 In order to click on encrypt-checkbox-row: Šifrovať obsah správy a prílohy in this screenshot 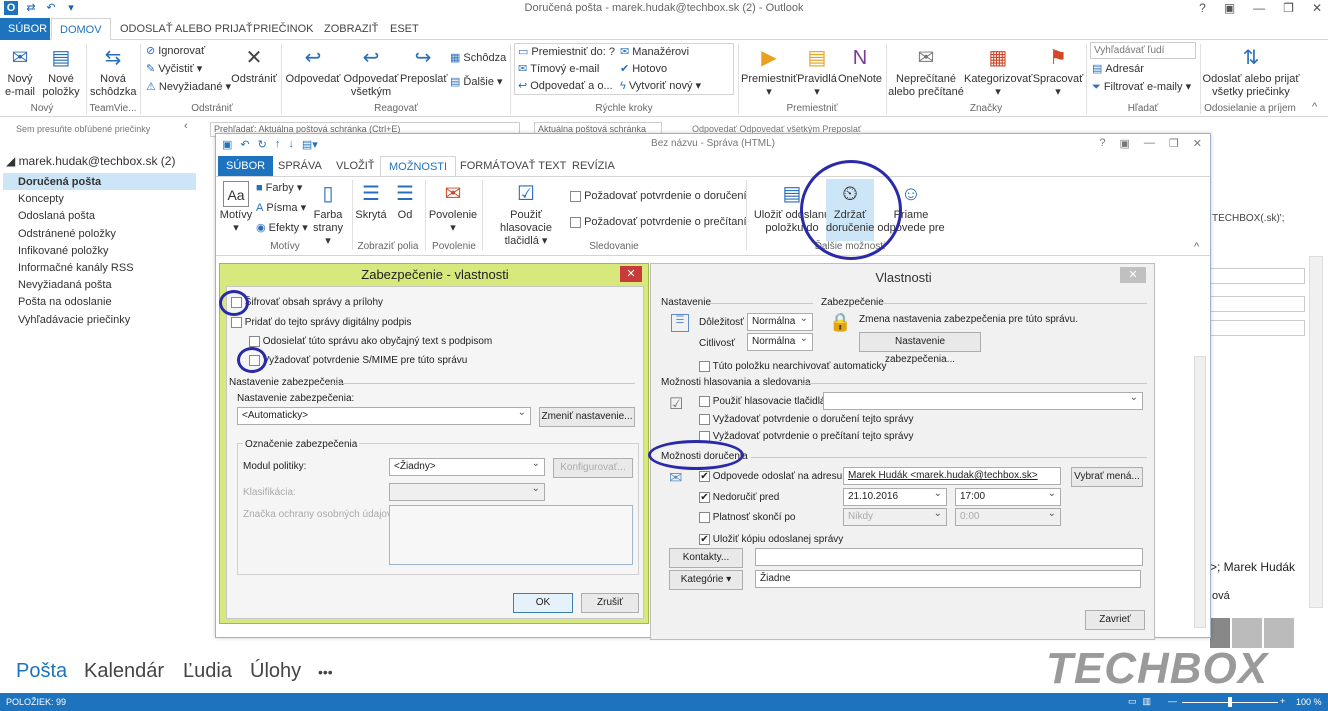, I will do `click(307, 302)`.